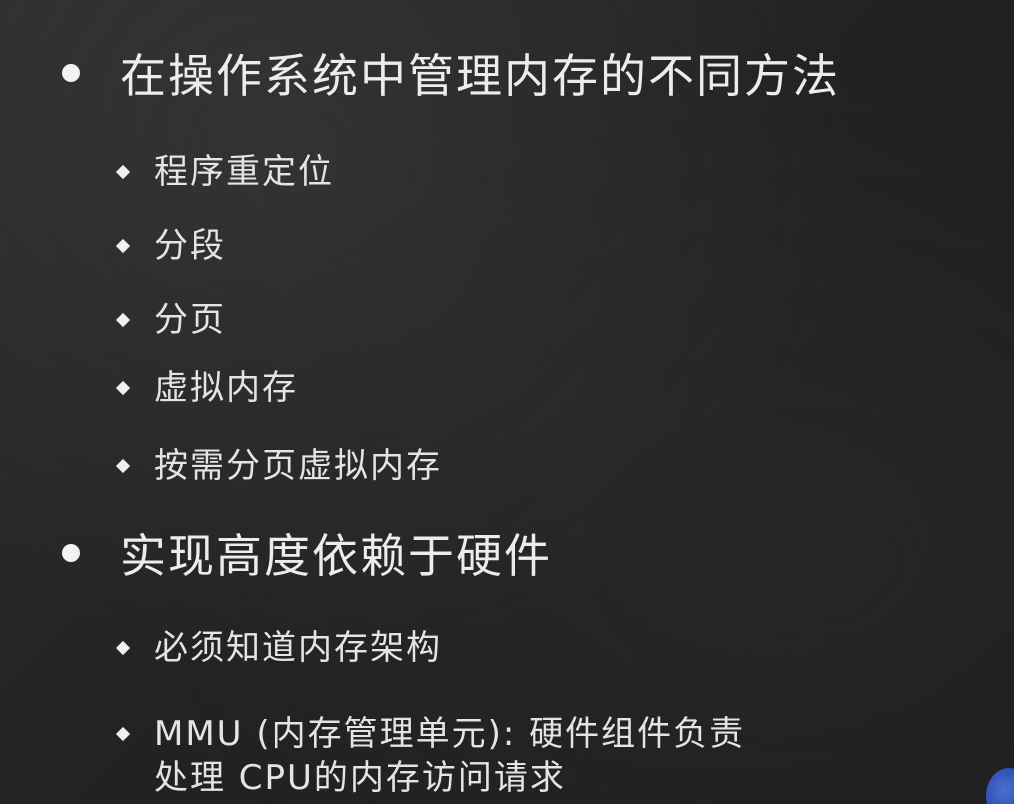 This screenshot has height=804, width=1014. Describe the element at coordinates (514, 320) in the screenshot. I see `sub-bullet-paging: 分页` at that location.